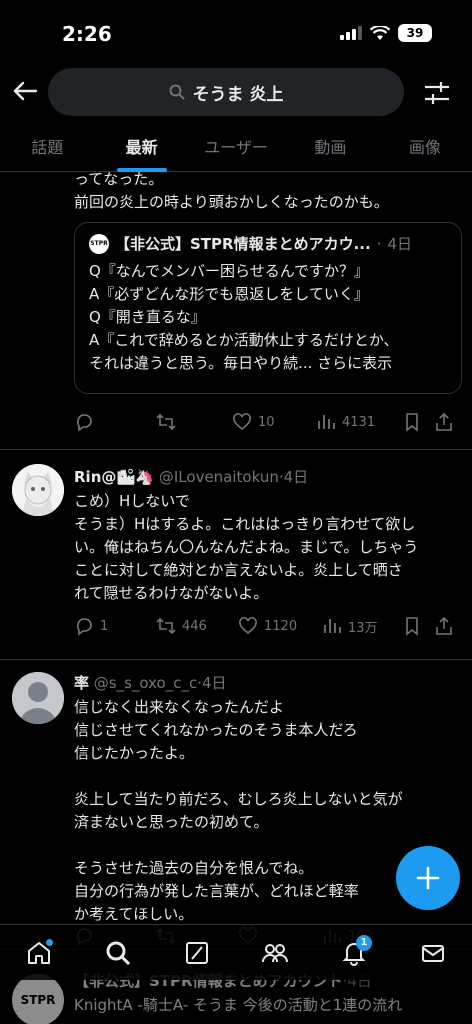 This screenshot has height=1024, width=472. I want to click on home-unread-dot, so click(50, 942).